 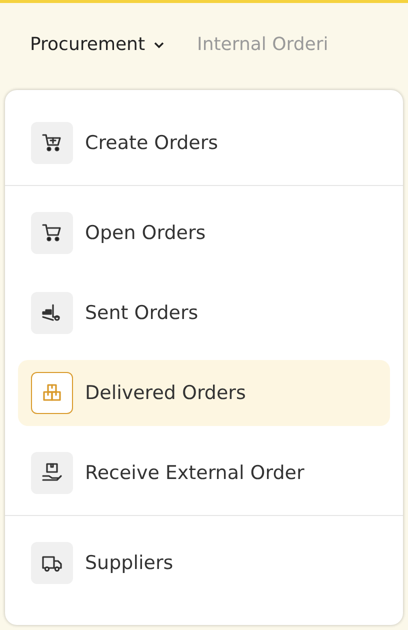 I want to click on menu-item: Delivered Orders, so click(x=204, y=393).